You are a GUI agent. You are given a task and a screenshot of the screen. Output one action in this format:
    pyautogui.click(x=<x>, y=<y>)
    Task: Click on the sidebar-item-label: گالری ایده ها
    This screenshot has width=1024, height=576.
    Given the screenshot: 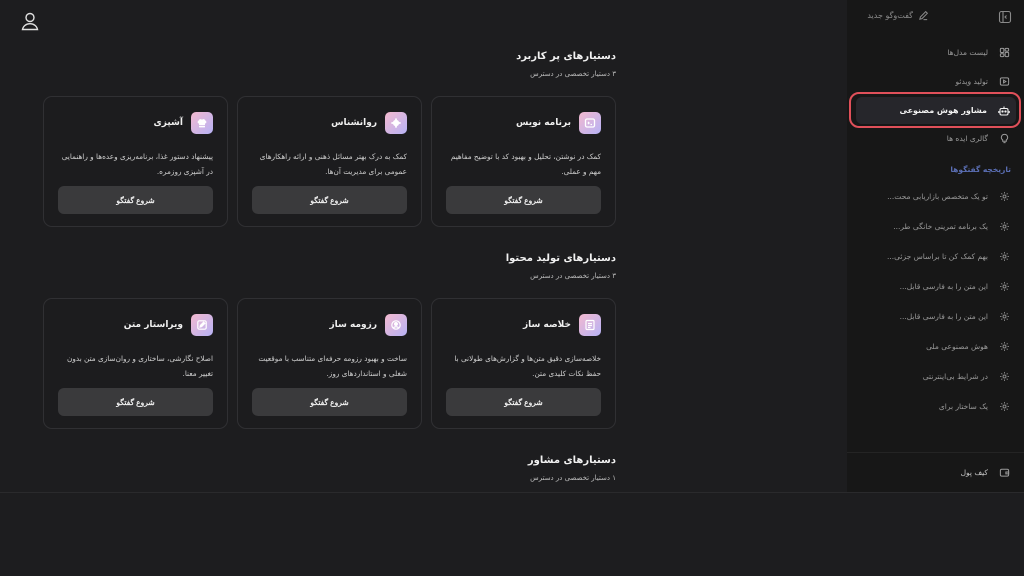 What is the action you would take?
    pyautogui.click(x=967, y=138)
    